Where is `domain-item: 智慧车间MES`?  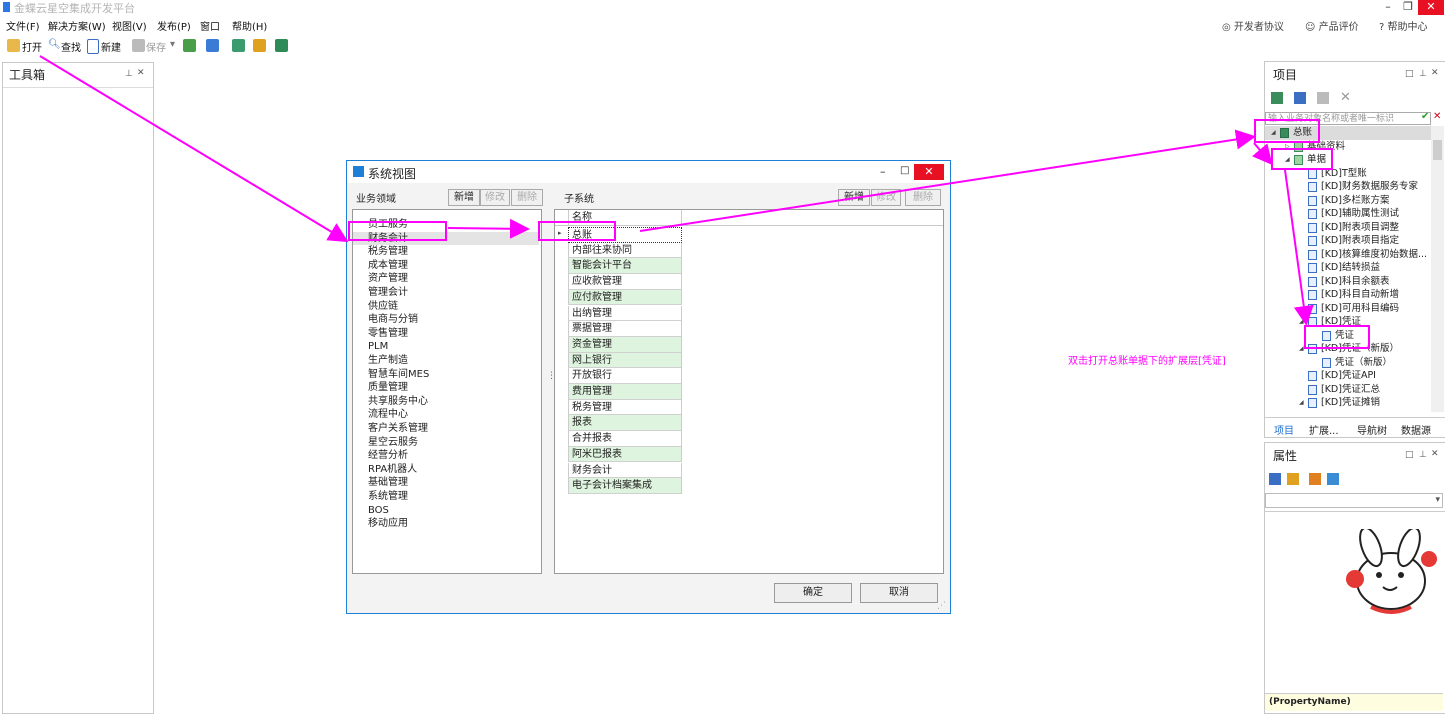 domain-item: 智慧车间MES is located at coordinates (446, 375).